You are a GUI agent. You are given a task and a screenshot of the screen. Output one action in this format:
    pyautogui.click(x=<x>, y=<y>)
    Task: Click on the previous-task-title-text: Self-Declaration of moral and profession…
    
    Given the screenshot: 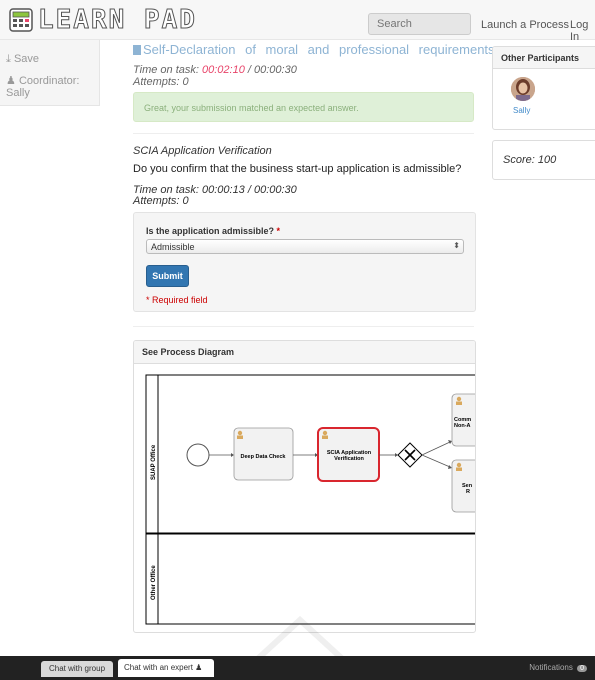 What is the action you would take?
    pyautogui.click(x=319, y=49)
    